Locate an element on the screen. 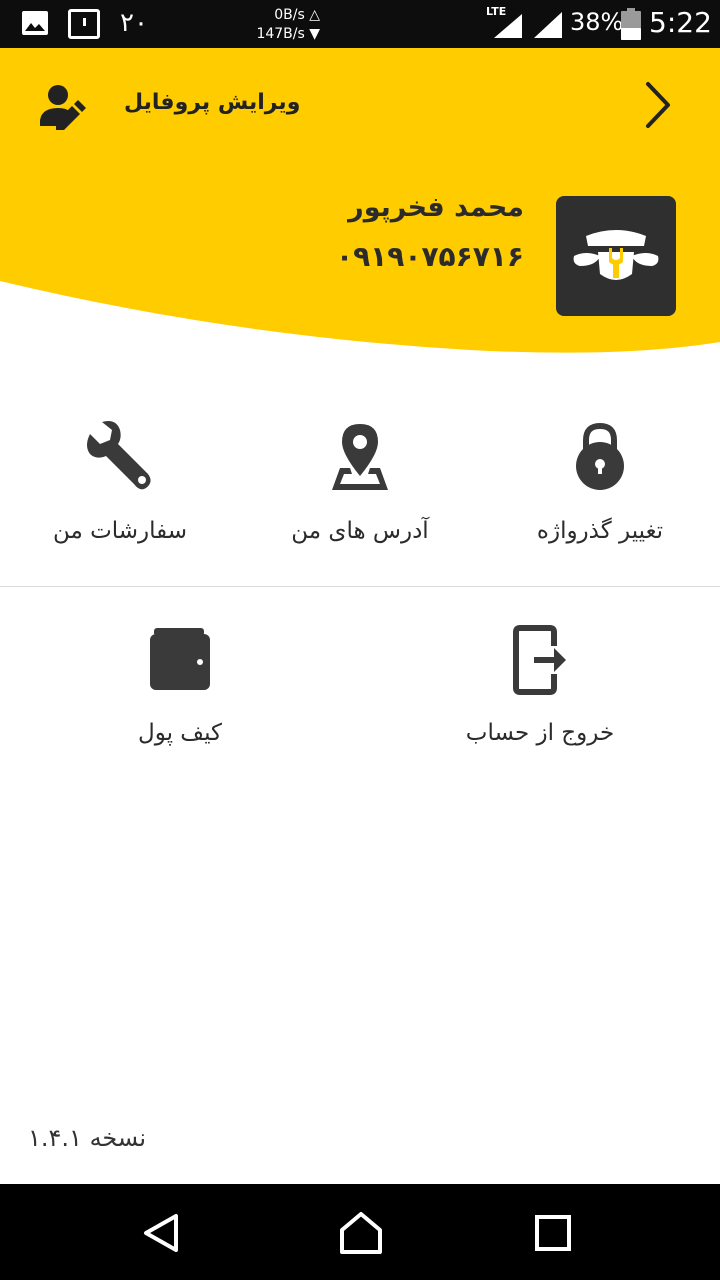  sim-icon is located at coordinates (84, 24).